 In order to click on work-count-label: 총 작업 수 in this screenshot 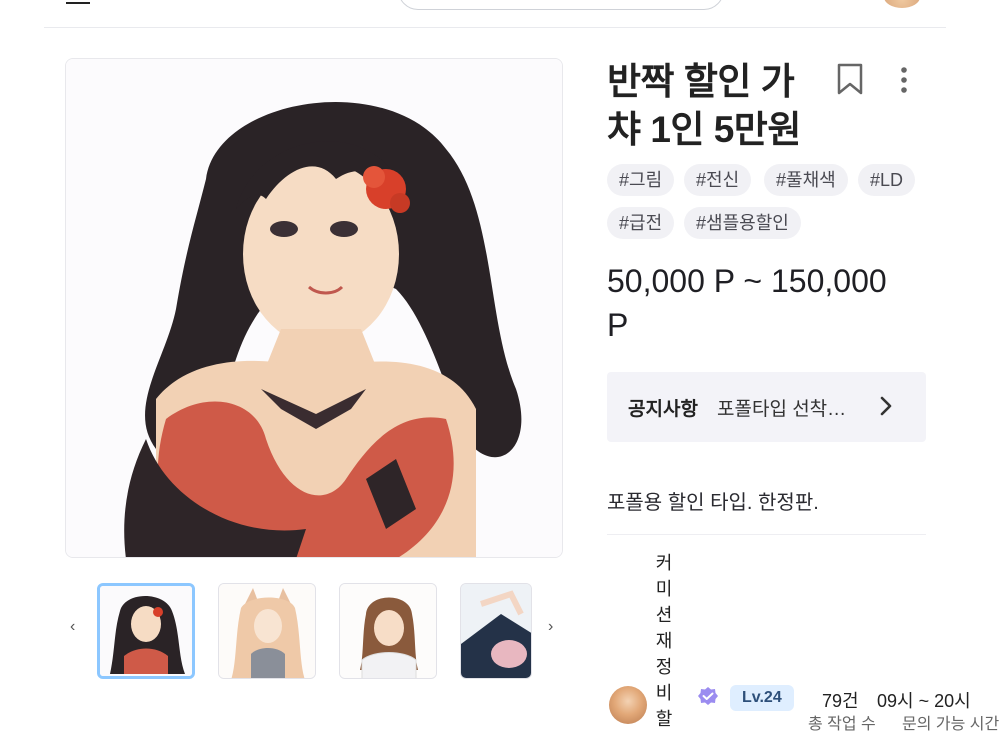, I will do `click(842, 724)`.